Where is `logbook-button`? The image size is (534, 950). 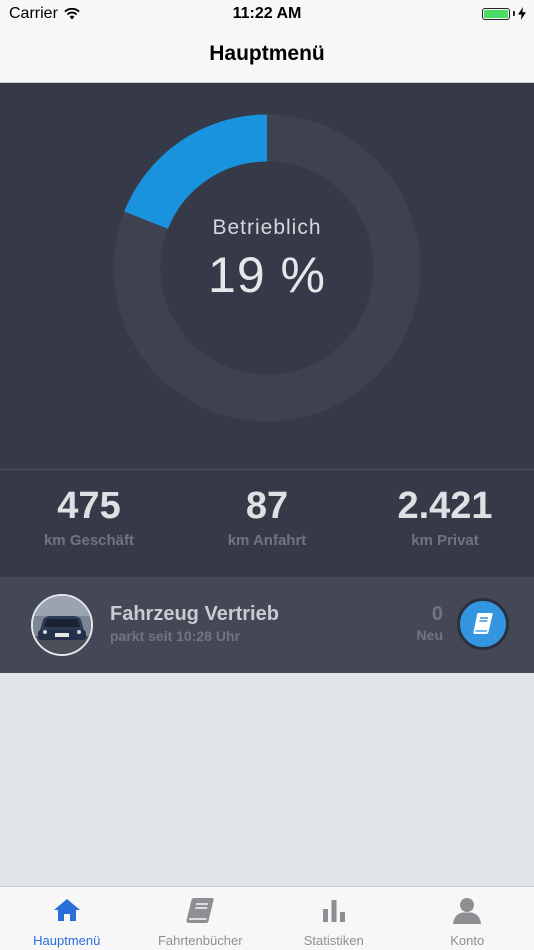
logbook-button is located at coordinates (483, 624).